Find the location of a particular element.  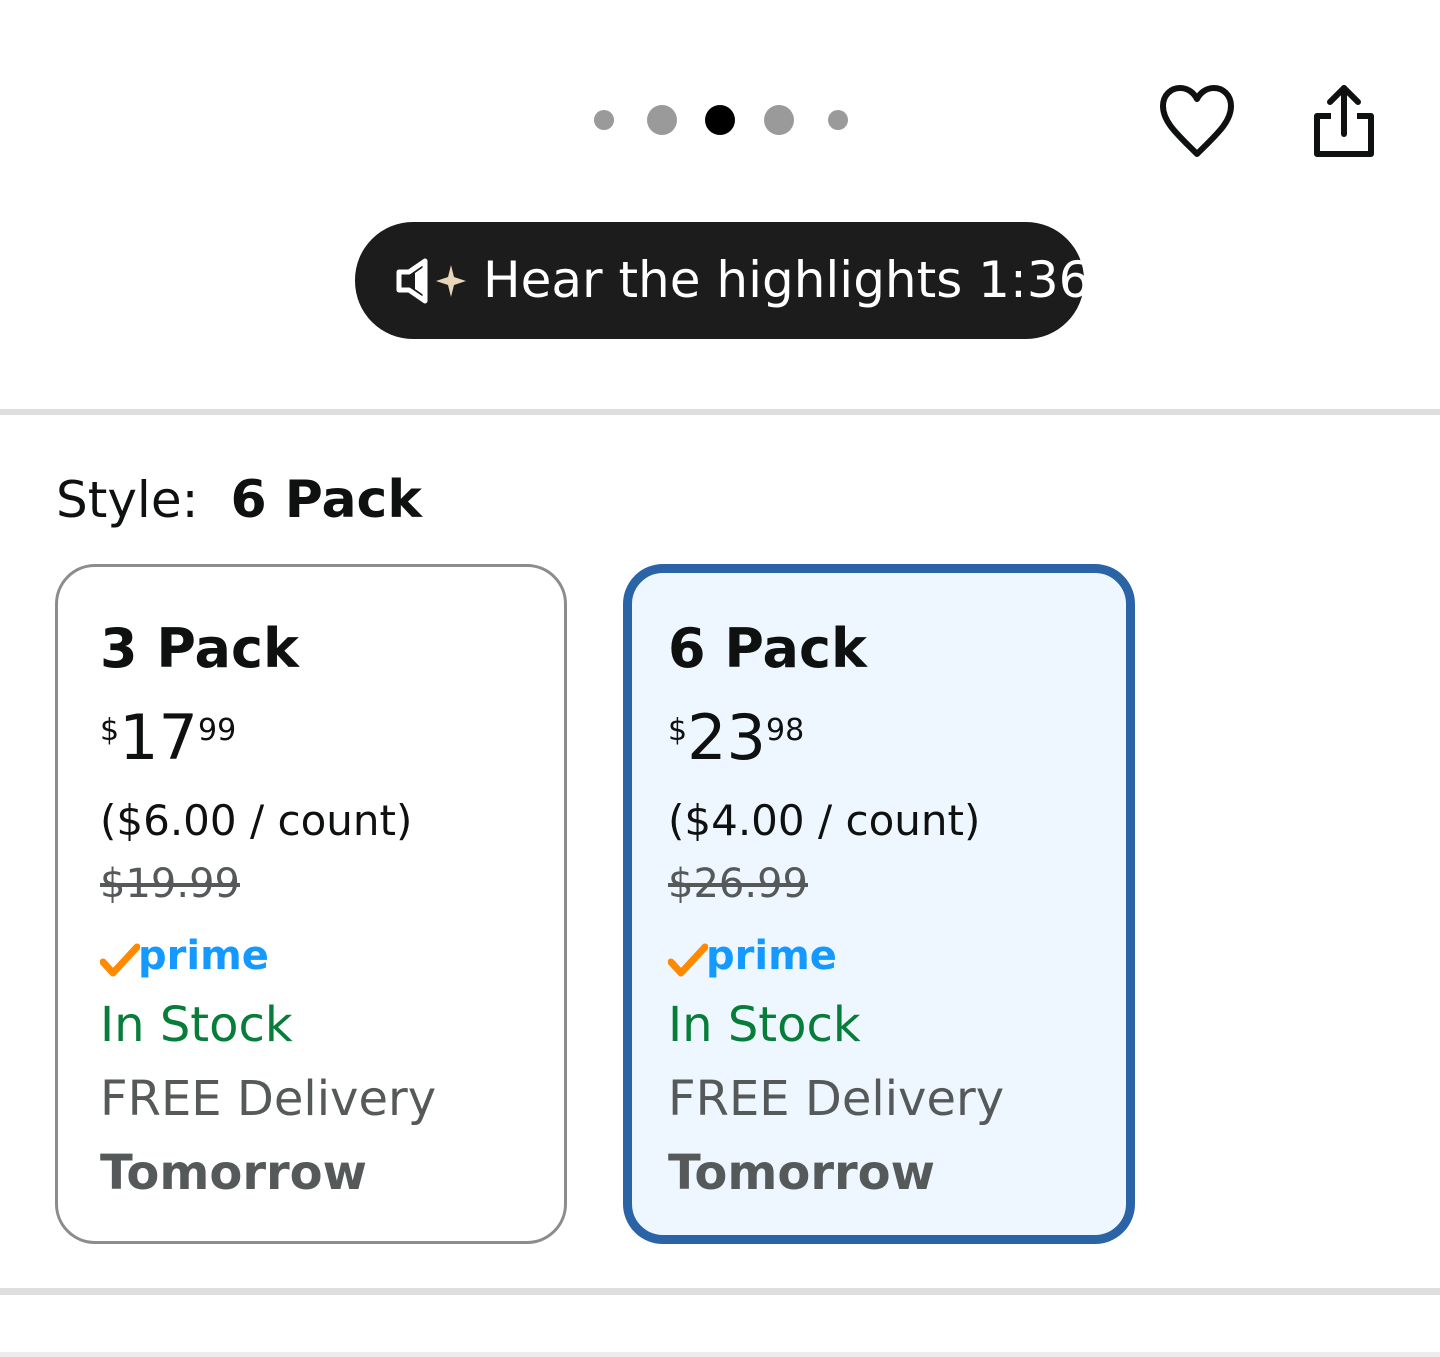

option-price: $2398 is located at coordinates (736, 738).